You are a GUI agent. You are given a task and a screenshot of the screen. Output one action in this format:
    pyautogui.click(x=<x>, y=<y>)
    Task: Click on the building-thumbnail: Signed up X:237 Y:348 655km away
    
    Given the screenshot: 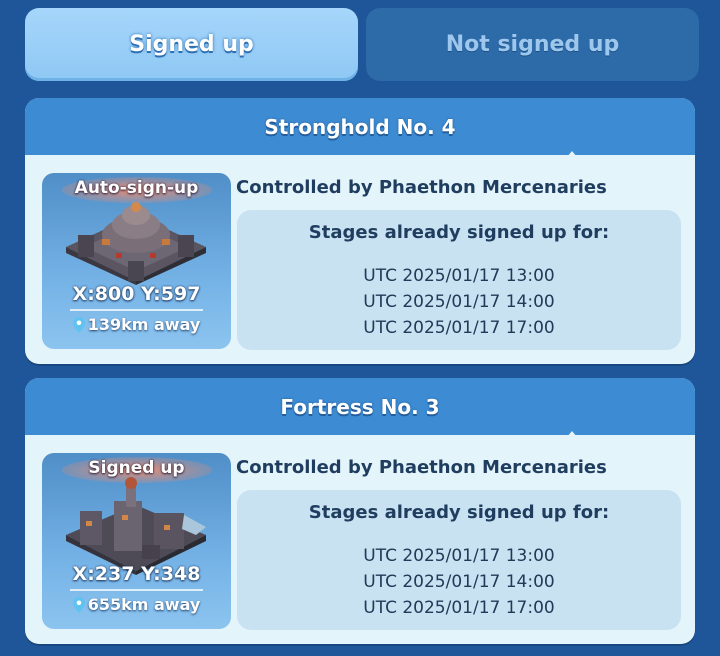 What is the action you would take?
    pyautogui.click(x=136, y=541)
    